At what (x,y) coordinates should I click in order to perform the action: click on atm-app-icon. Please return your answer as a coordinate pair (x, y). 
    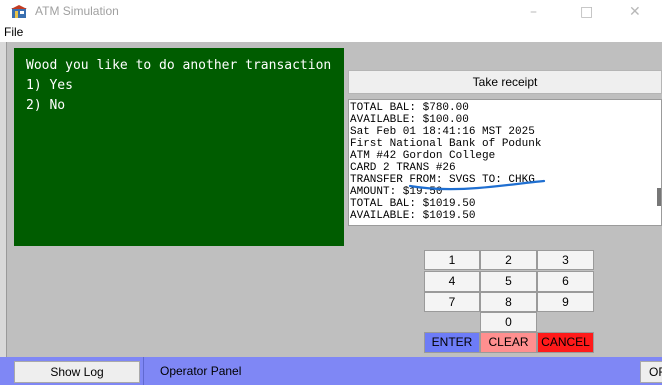
    Looking at the image, I should click on (19, 11).